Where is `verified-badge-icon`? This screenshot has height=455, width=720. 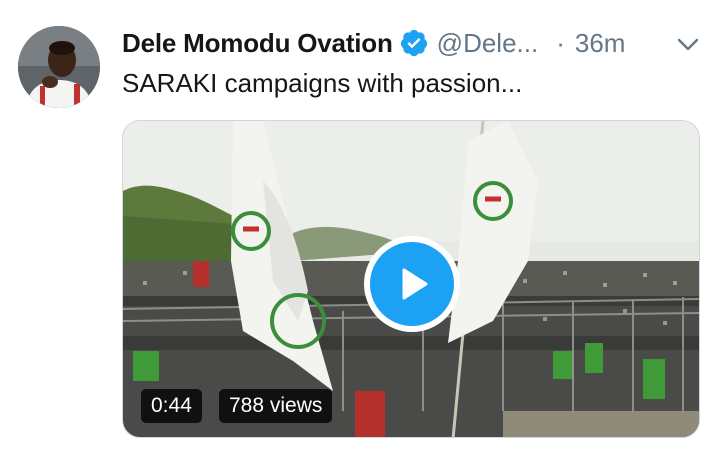
verified-badge-icon is located at coordinates (414, 43).